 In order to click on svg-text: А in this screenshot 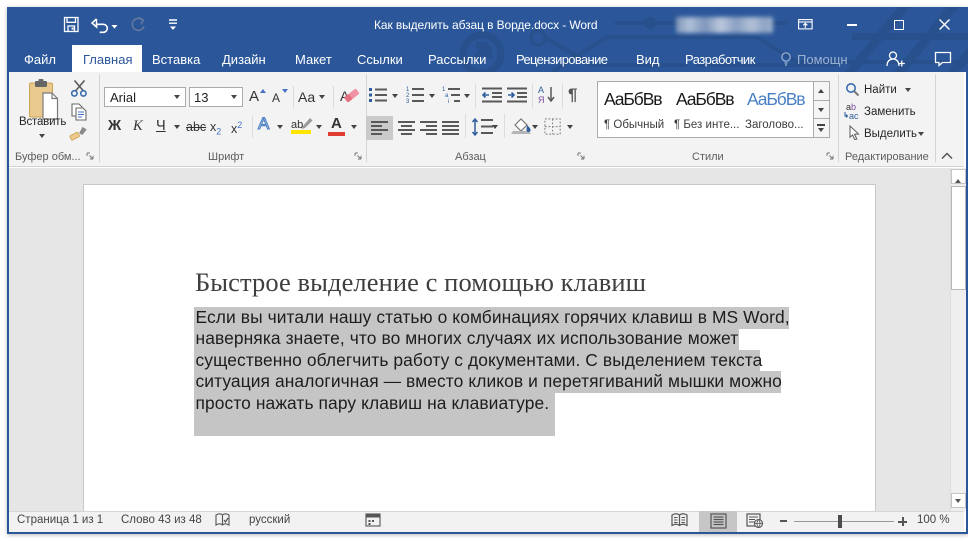, I will do `click(541, 90)`.